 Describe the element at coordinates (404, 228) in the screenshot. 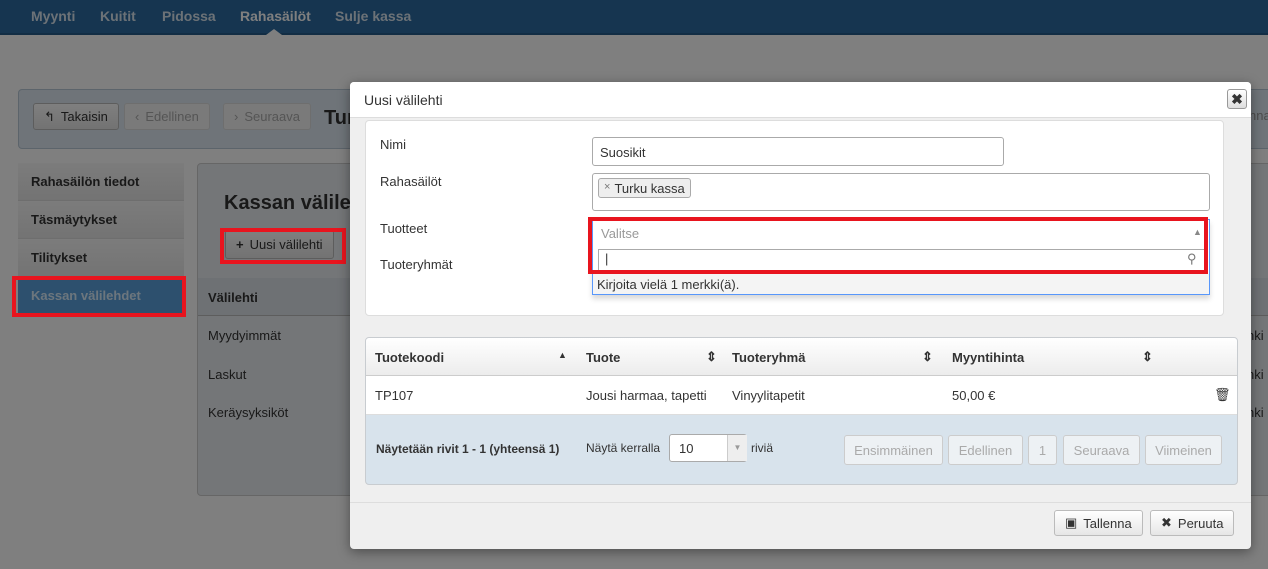

I see `products-label: Tuotteet` at that location.